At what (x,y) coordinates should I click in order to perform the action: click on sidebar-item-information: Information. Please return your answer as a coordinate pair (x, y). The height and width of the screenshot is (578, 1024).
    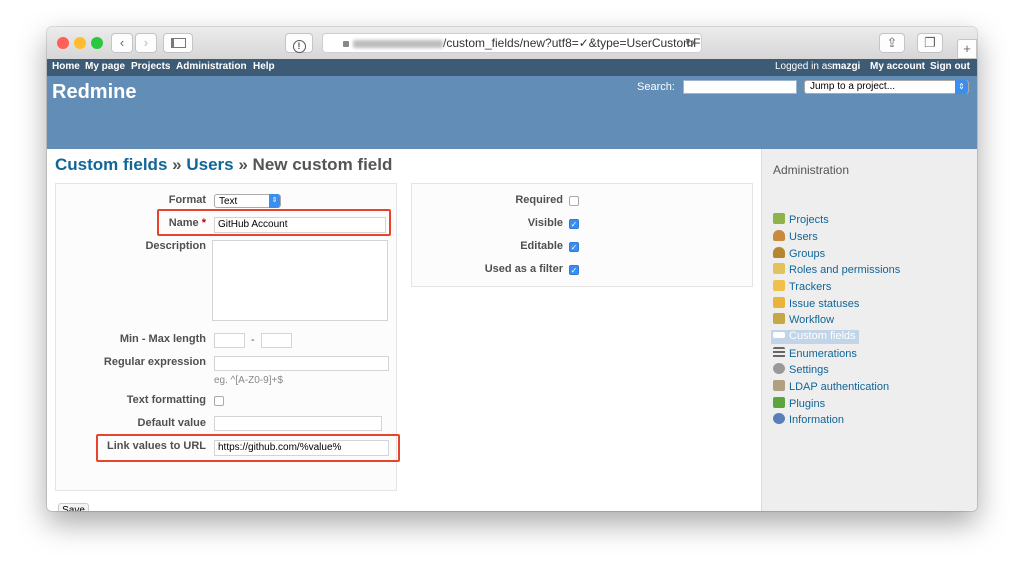
    Looking at the image, I should click on (808, 420).